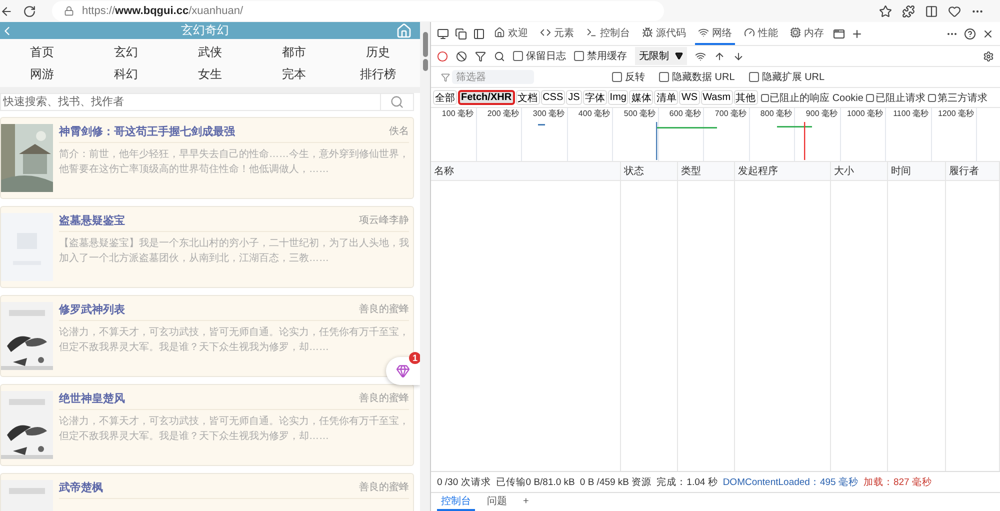  I want to click on type-filter-button: 文档, so click(528, 97).